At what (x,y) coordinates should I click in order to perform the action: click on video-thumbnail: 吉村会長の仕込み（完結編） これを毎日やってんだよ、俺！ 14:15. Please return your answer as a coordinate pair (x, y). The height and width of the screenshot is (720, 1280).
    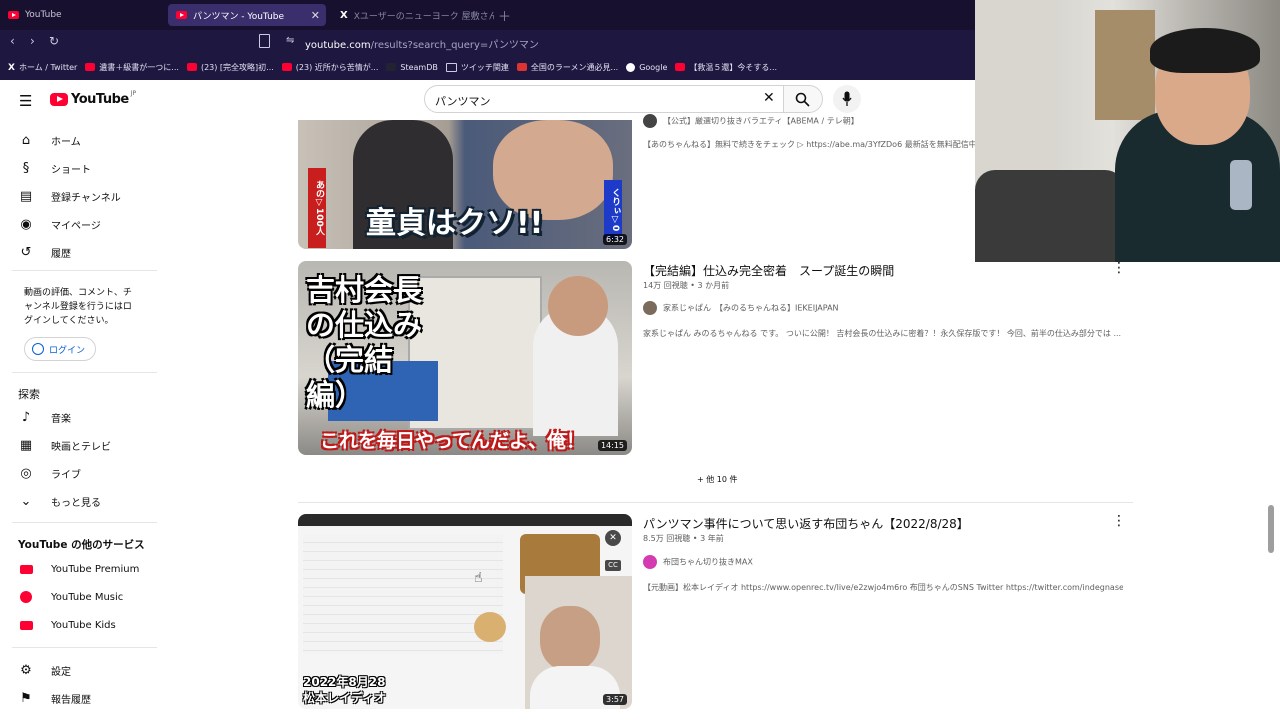
    Looking at the image, I should click on (465, 358).